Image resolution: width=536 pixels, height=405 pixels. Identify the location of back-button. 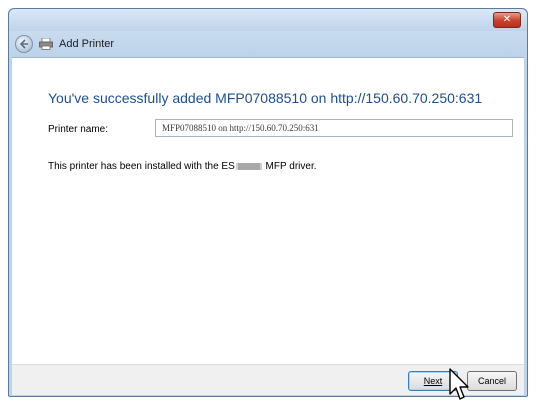
(24, 44).